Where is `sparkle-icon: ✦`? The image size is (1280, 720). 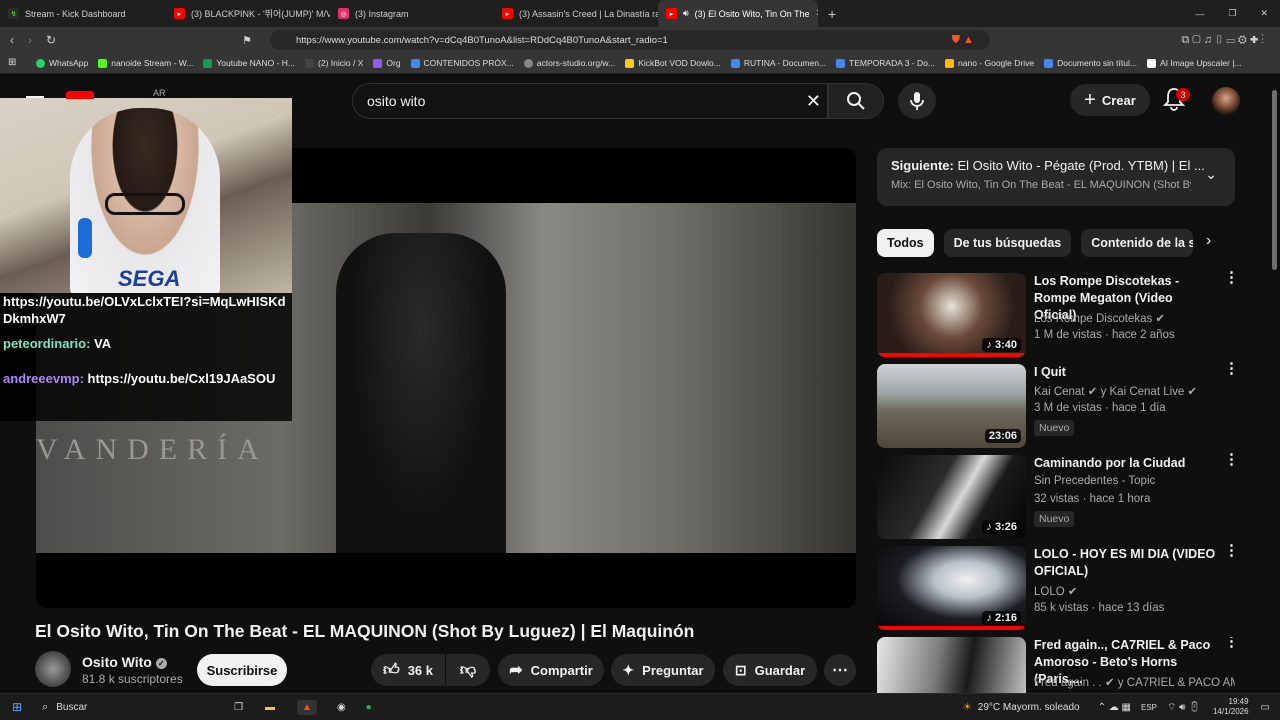
sparkle-icon: ✦ is located at coordinates (628, 669).